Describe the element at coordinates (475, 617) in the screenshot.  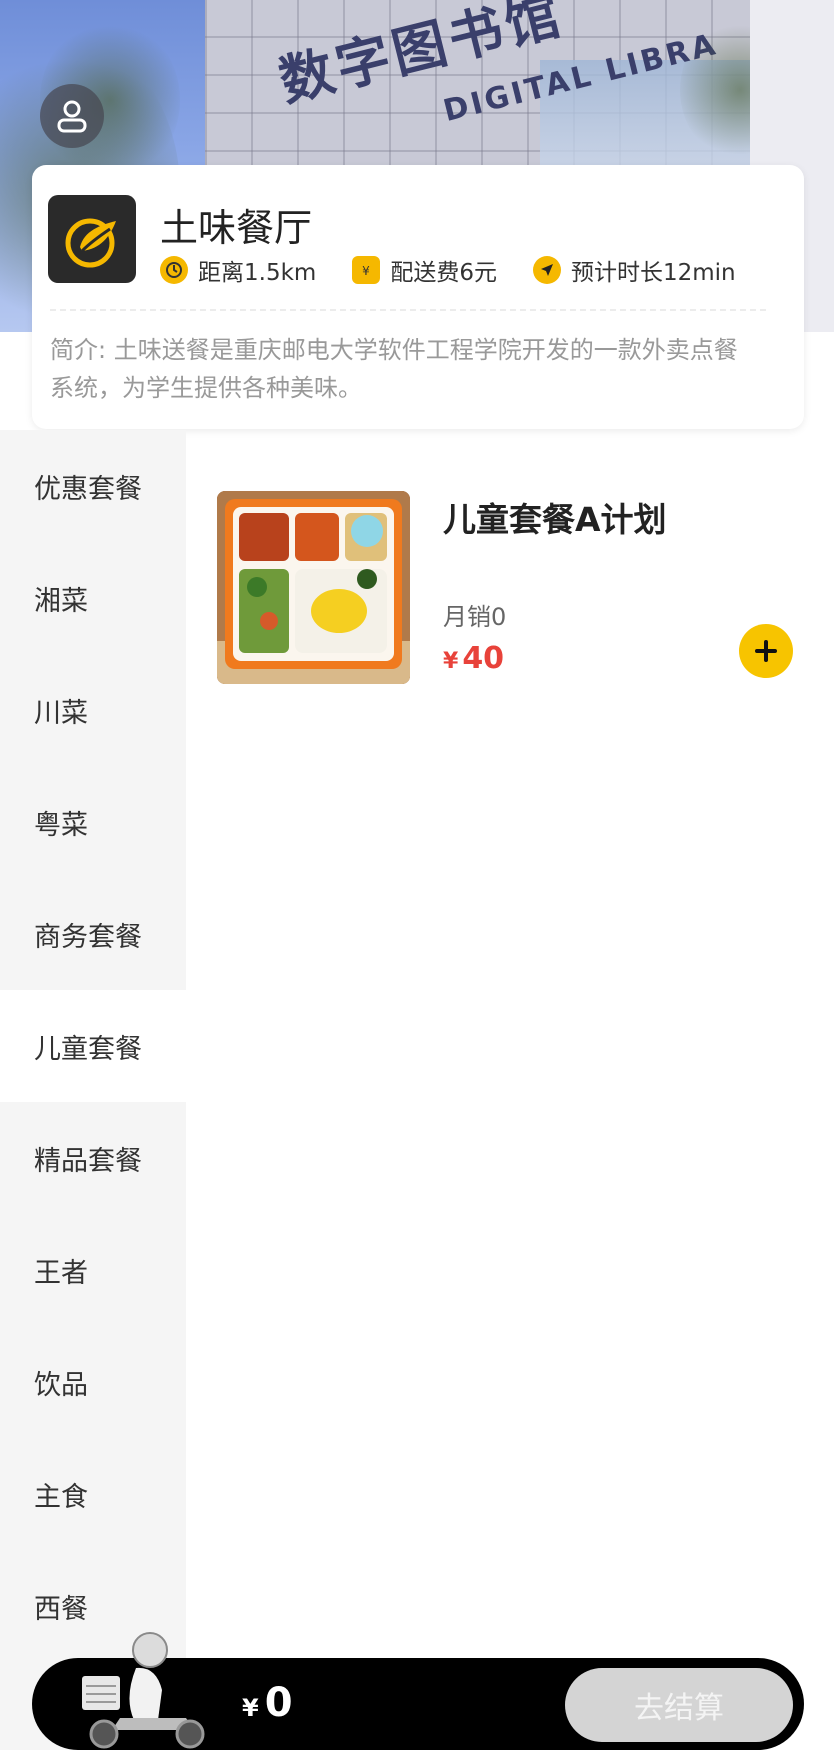
I see `product-monthly-sales: 月销0` at that location.